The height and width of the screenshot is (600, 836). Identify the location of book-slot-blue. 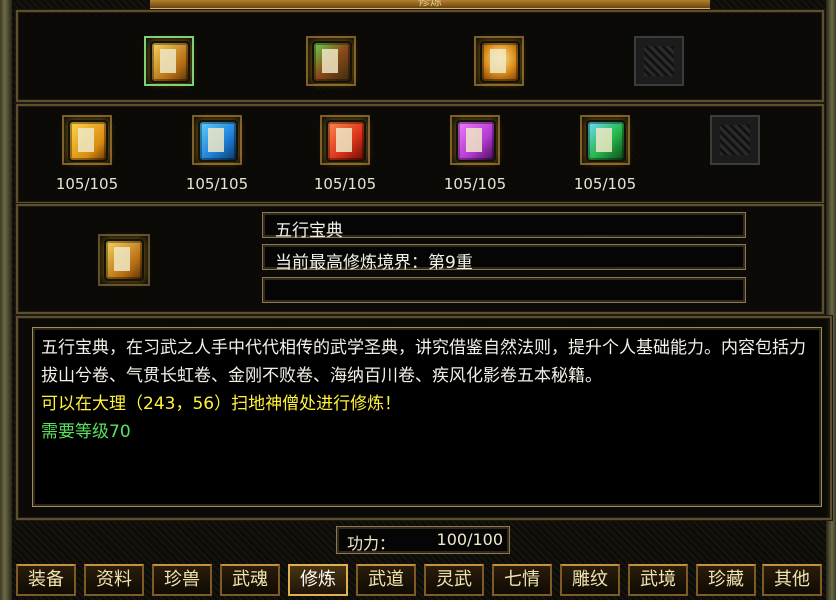
(217, 140).